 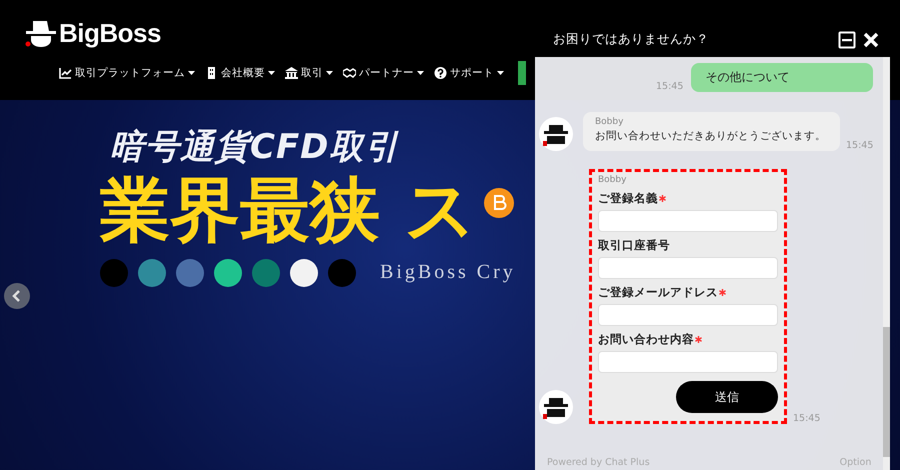 I want to click on bot-message: お問い合わせいただきありがとうございます。, so click(x=710, y=136).